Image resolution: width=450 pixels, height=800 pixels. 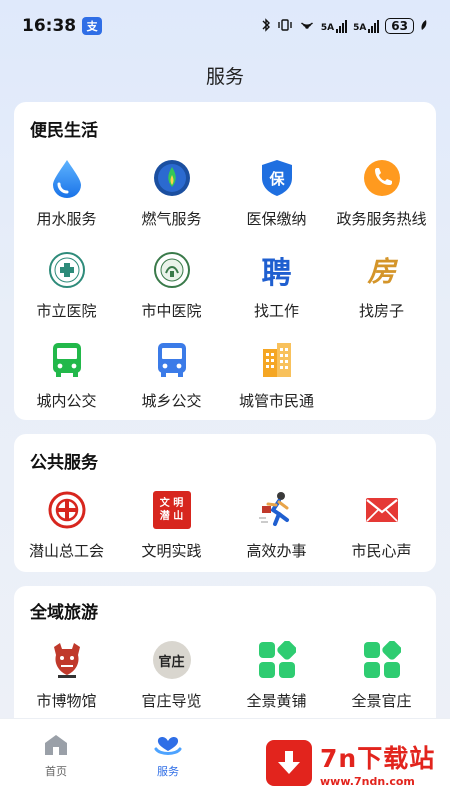 I want to click on grid-label: 潜山总工会, so click(x=66, y=551).